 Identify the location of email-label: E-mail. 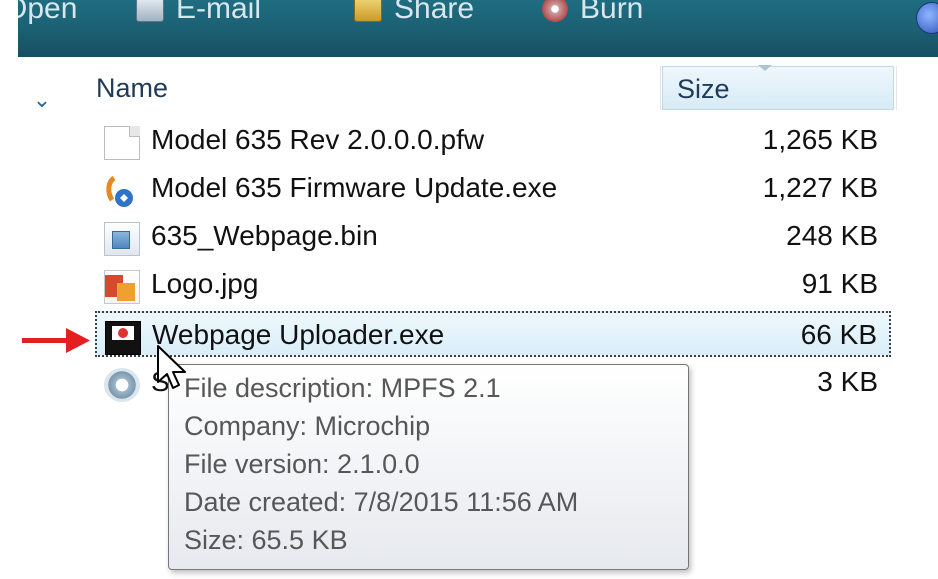
(219, 12).